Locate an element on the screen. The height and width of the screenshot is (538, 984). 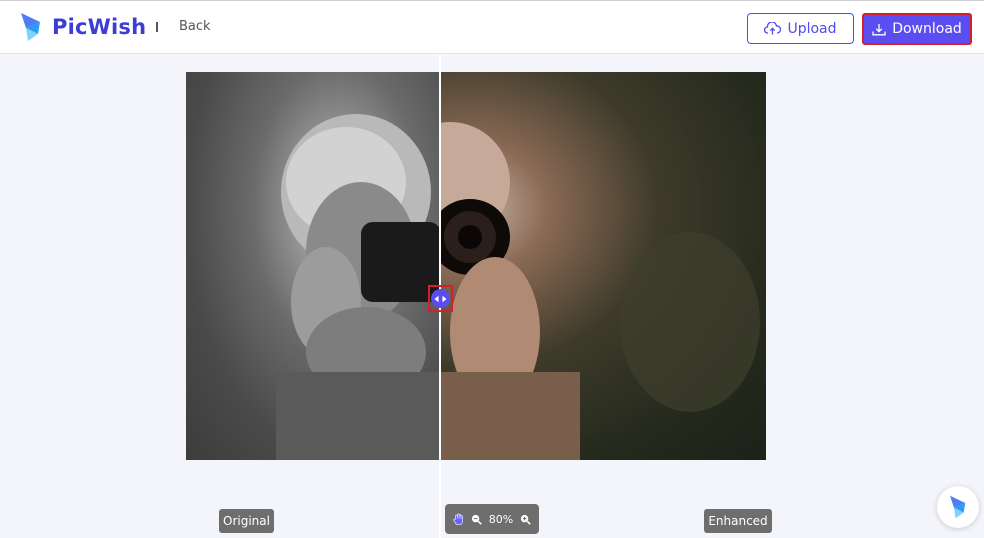
zoom-out-icon is located at coordinates (476, 519).